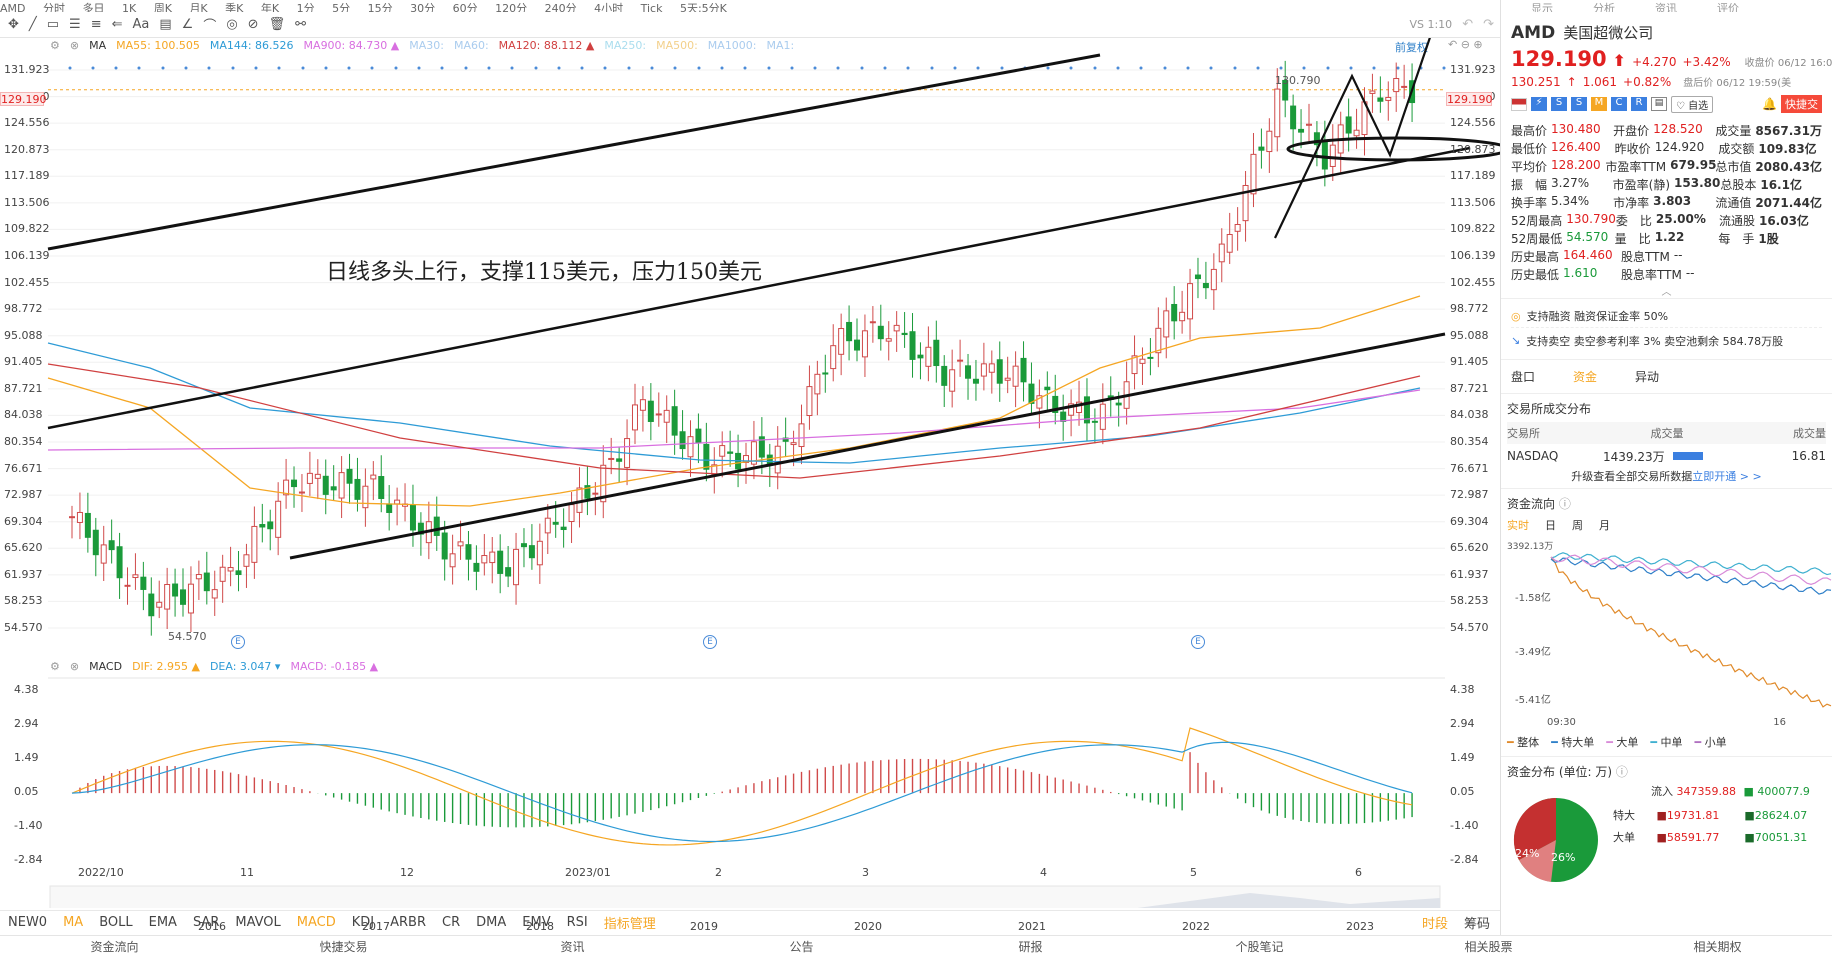  Describe the element at coordinates (1603, 273) in the screenshot. I see `stats-row: 历史最低 1.610 股息率TTM --` at that location.